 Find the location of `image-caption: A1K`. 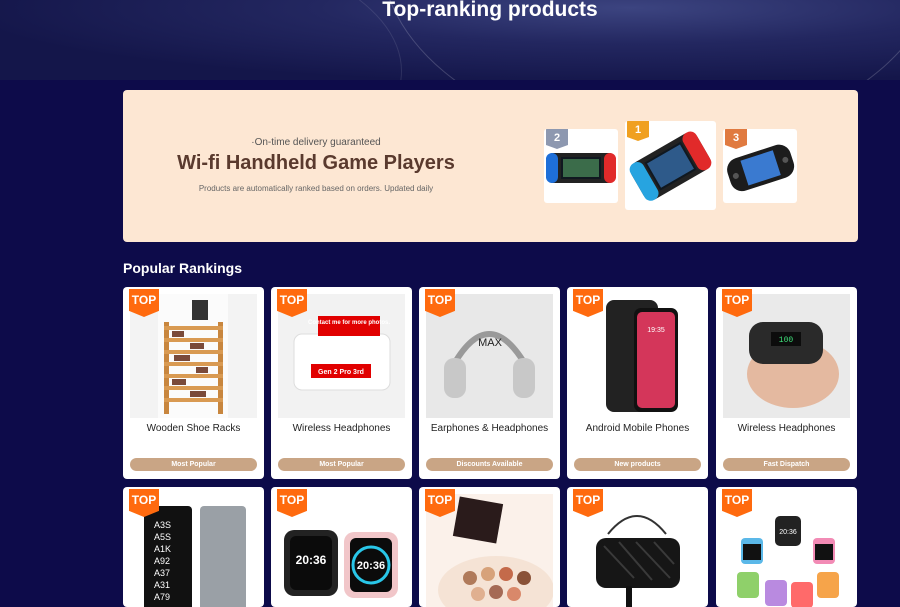

image-caption: A1K is located at coordinates (162, 549).